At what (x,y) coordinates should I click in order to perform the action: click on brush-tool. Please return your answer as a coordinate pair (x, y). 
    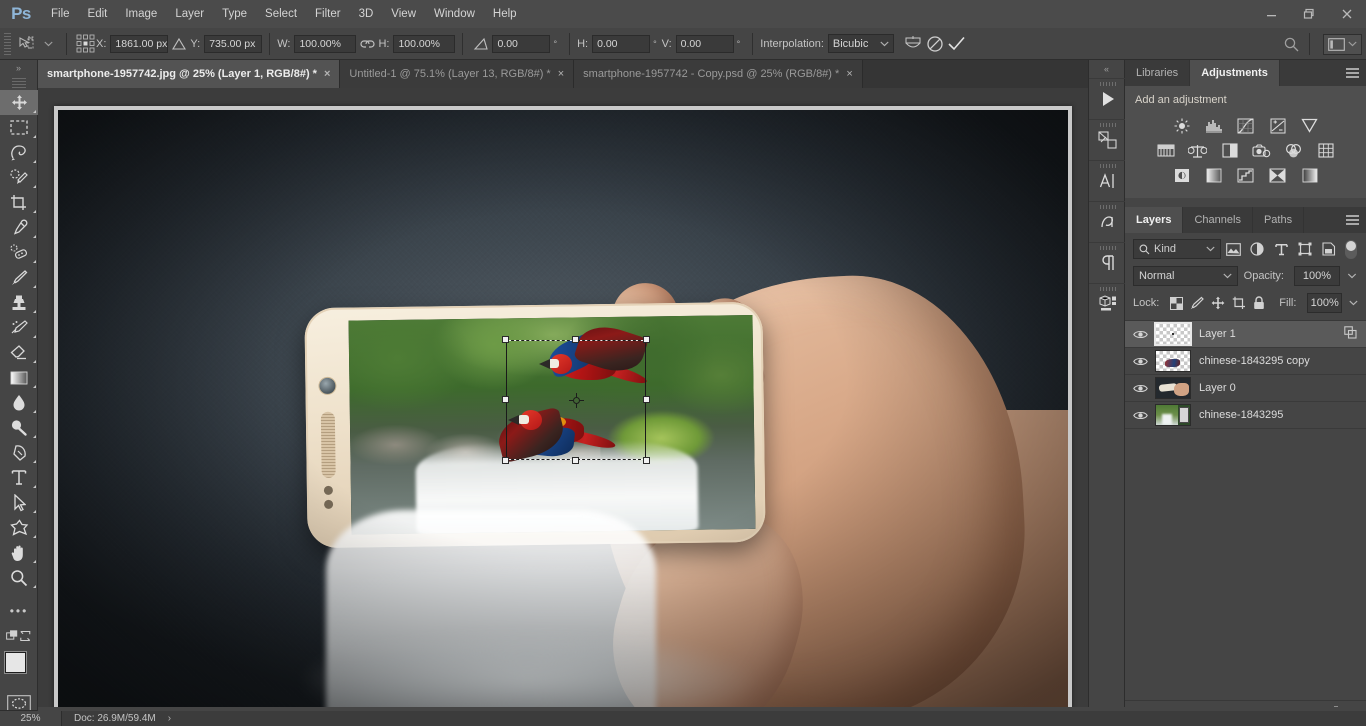
    Looking at the image, I should click on (19, 277).